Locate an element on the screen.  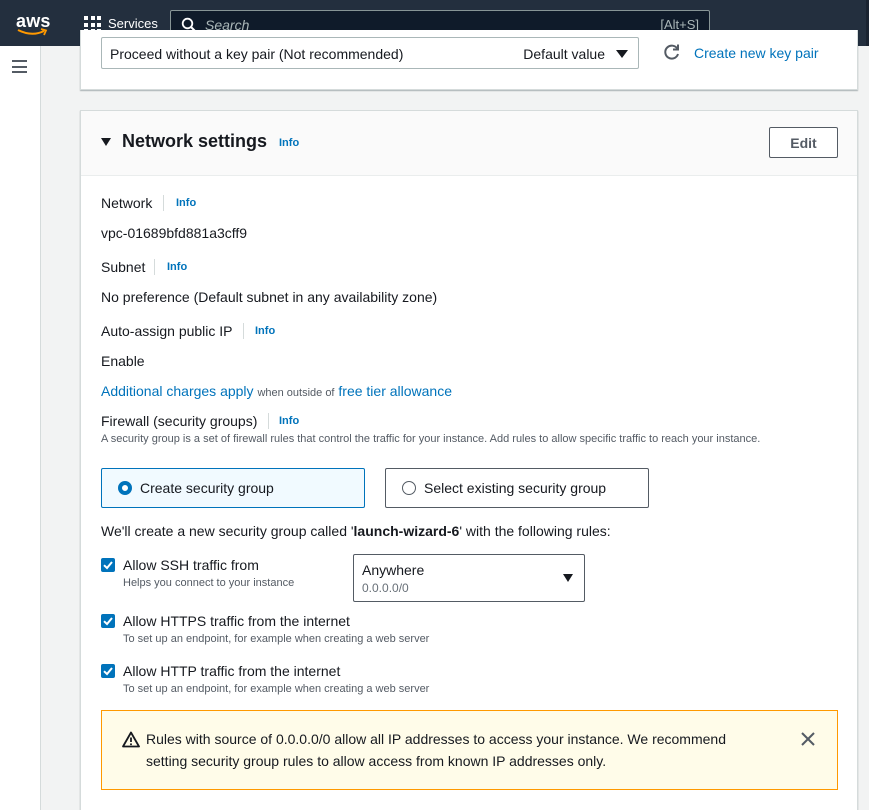
allow-ssh-label: Allow SSH traffic from is located at coordinates (191, 565).